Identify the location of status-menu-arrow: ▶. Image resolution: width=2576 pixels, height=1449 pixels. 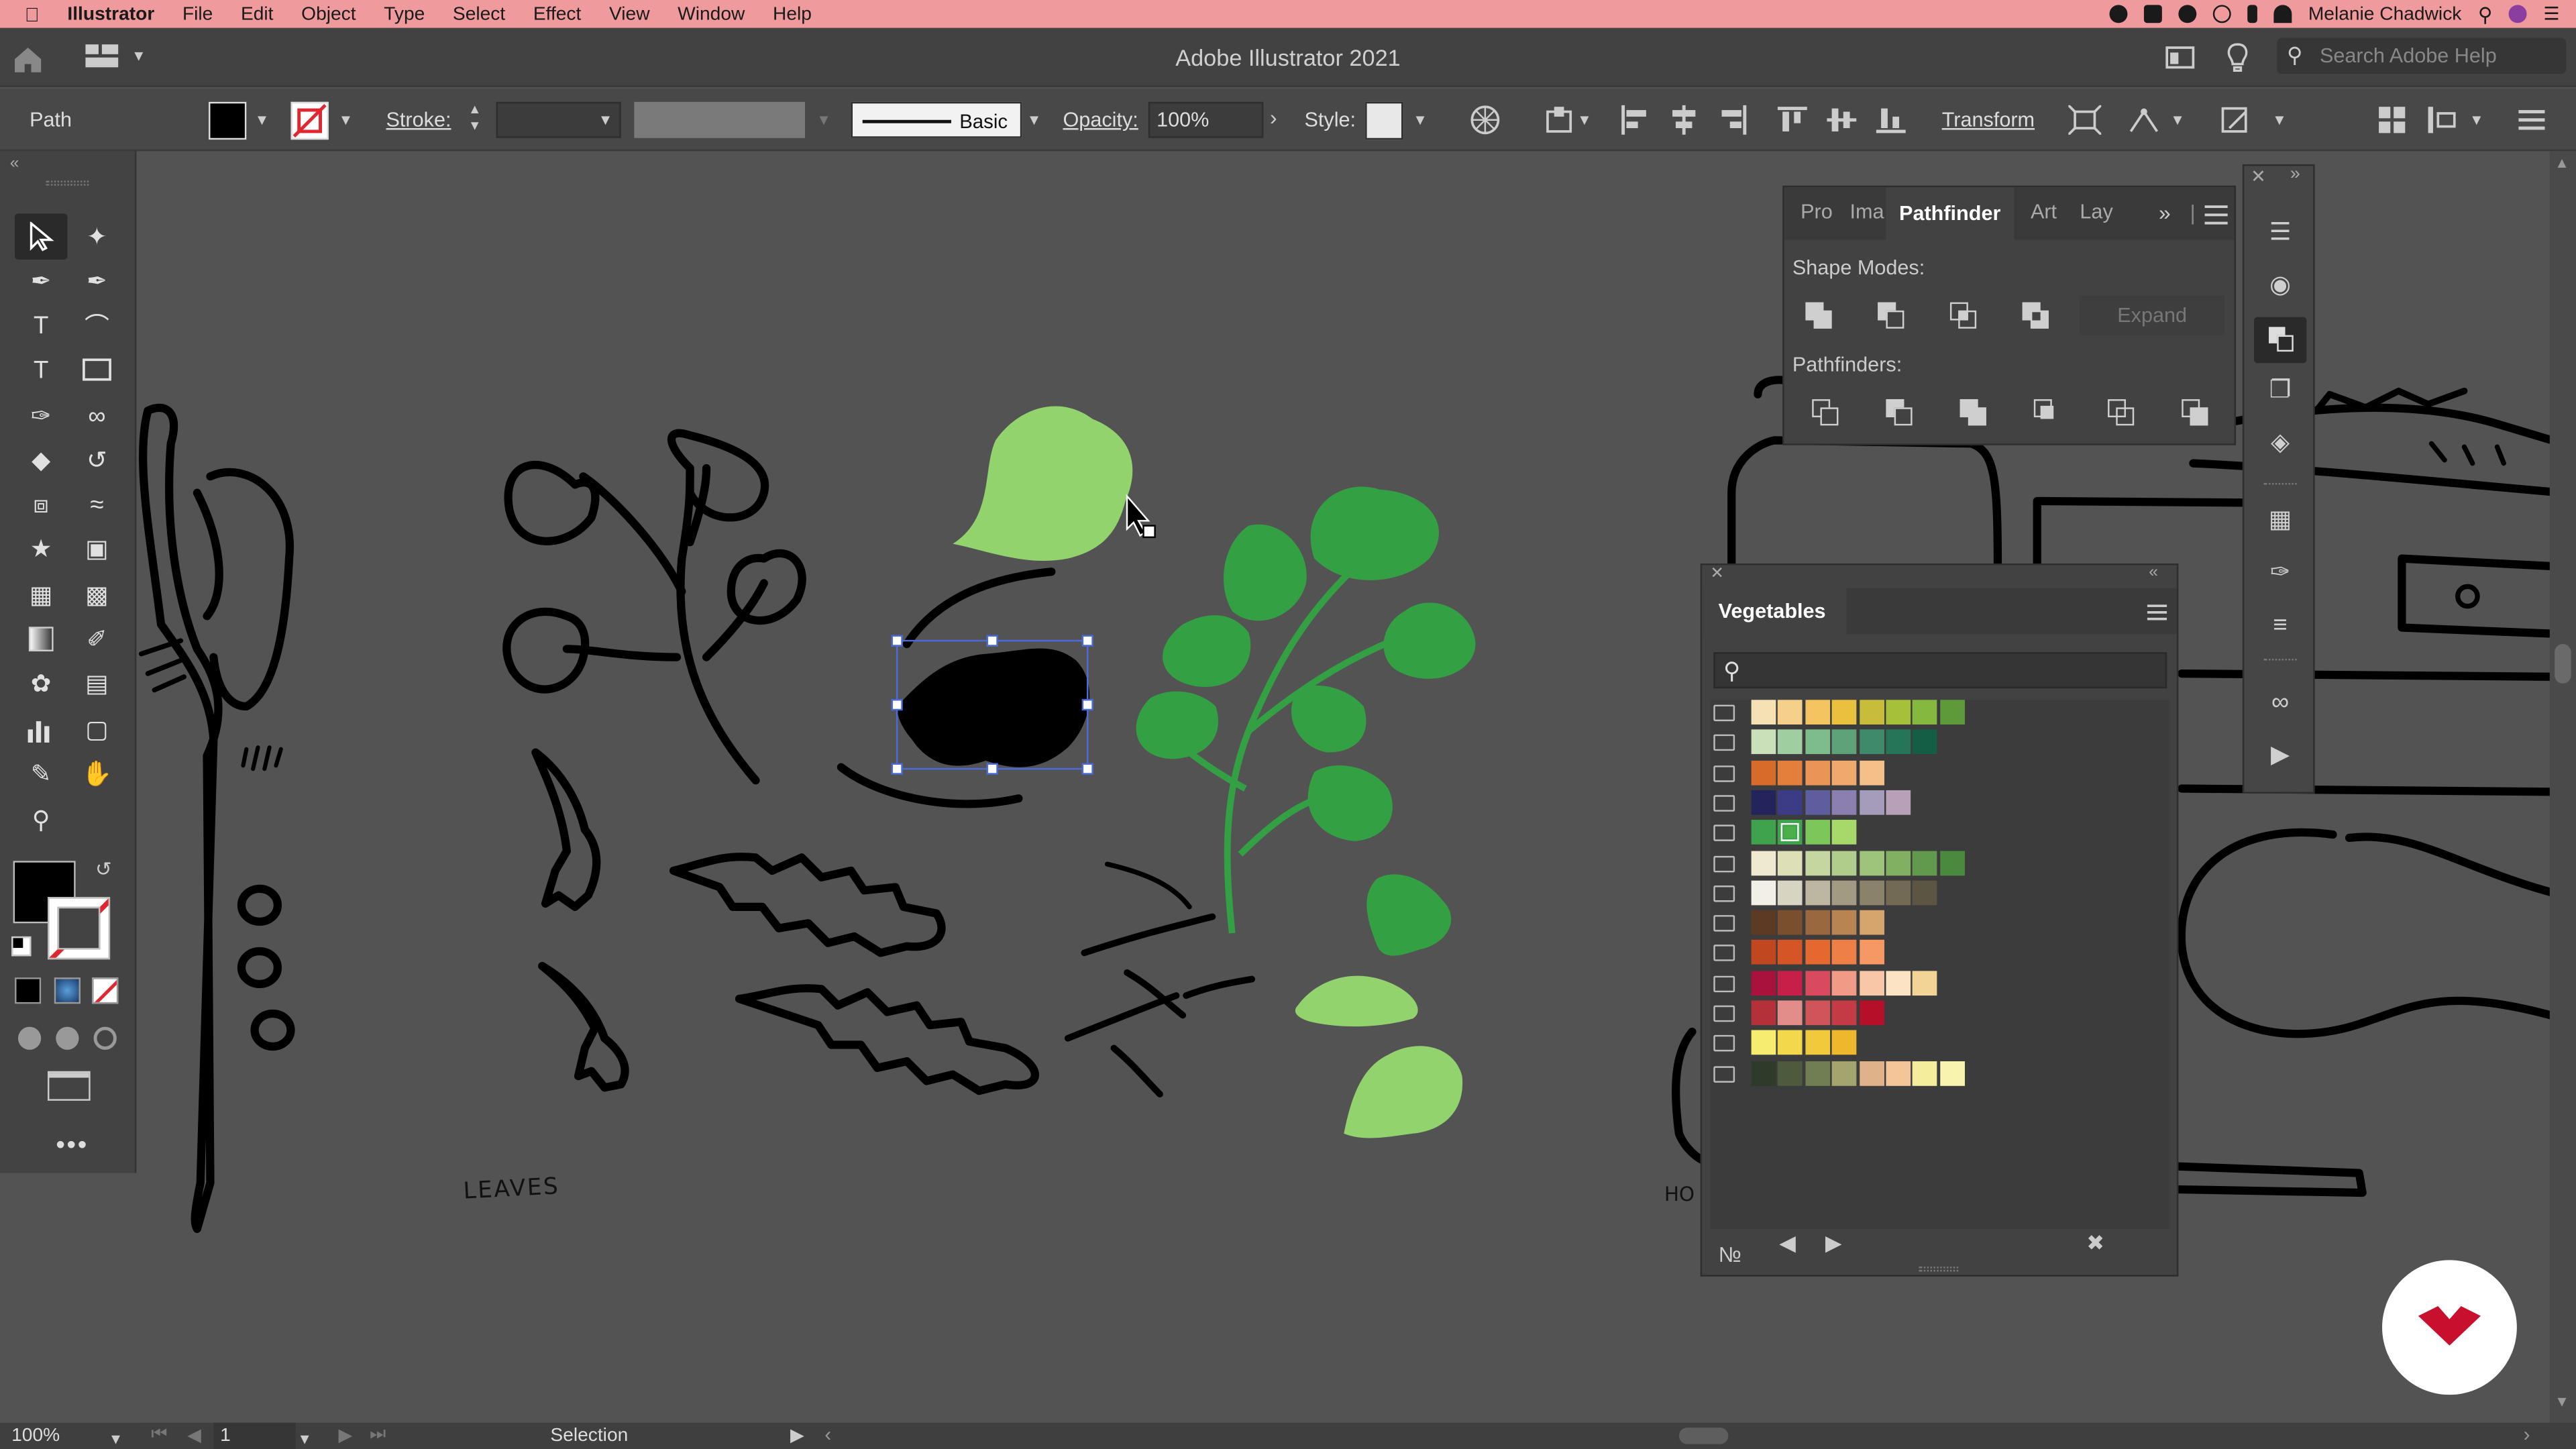
(797, 1435).